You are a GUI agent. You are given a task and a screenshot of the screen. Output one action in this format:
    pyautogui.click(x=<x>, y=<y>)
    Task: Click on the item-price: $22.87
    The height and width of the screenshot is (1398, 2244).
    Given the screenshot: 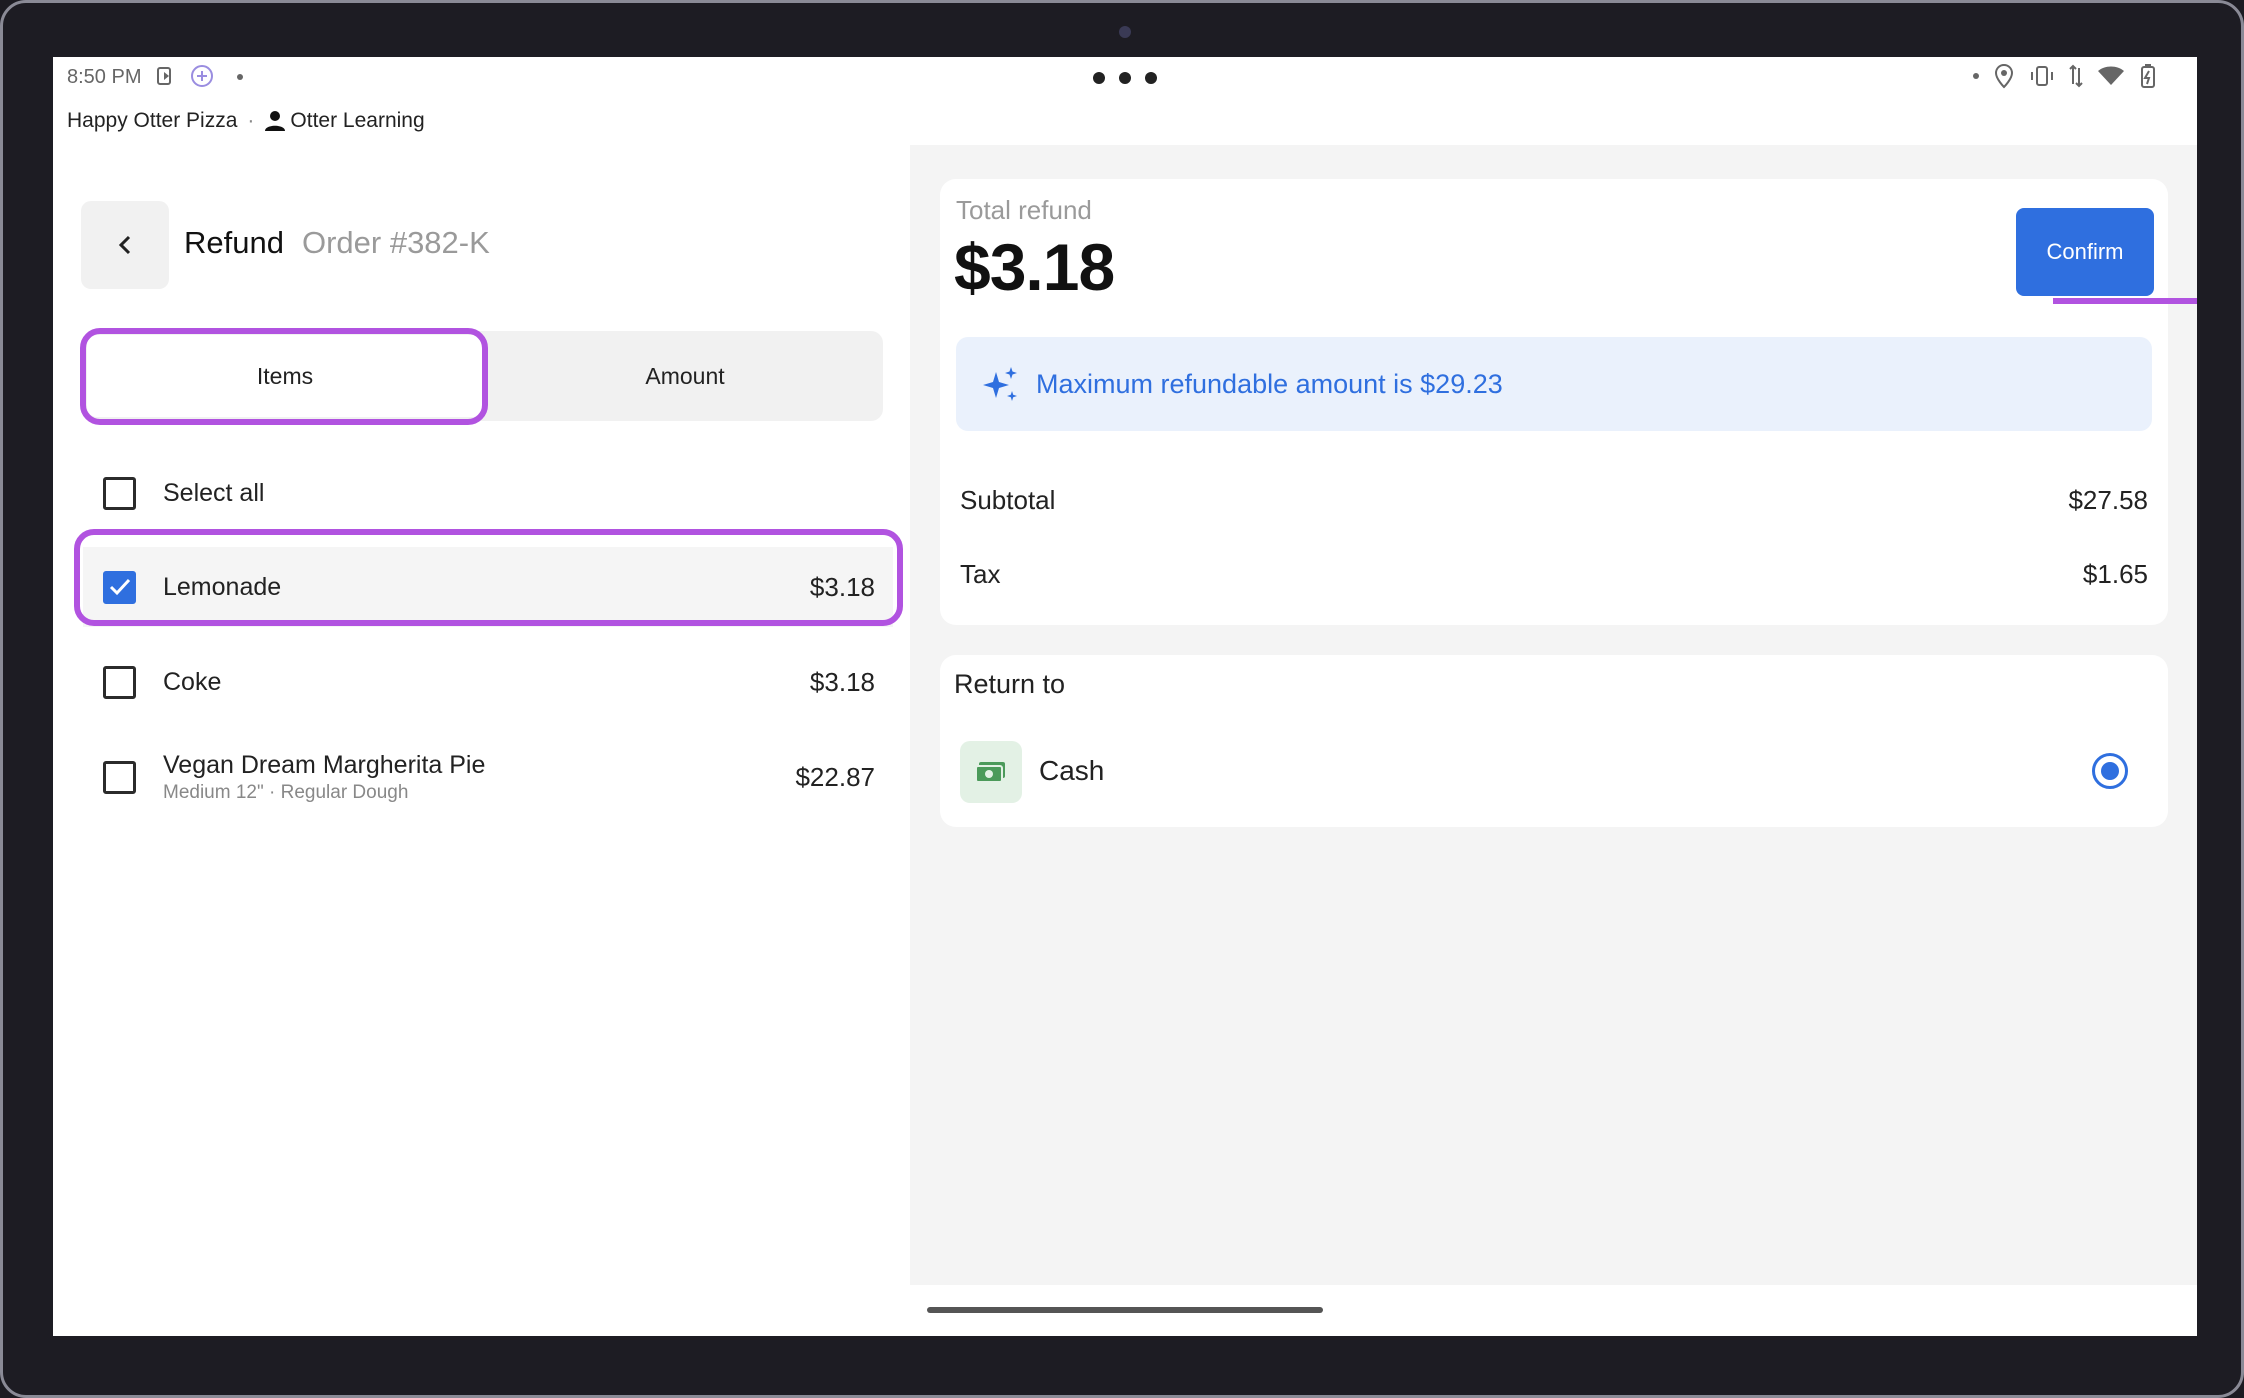 What is the action you would take?
    pyautogui.click(x=835, y=776)
    